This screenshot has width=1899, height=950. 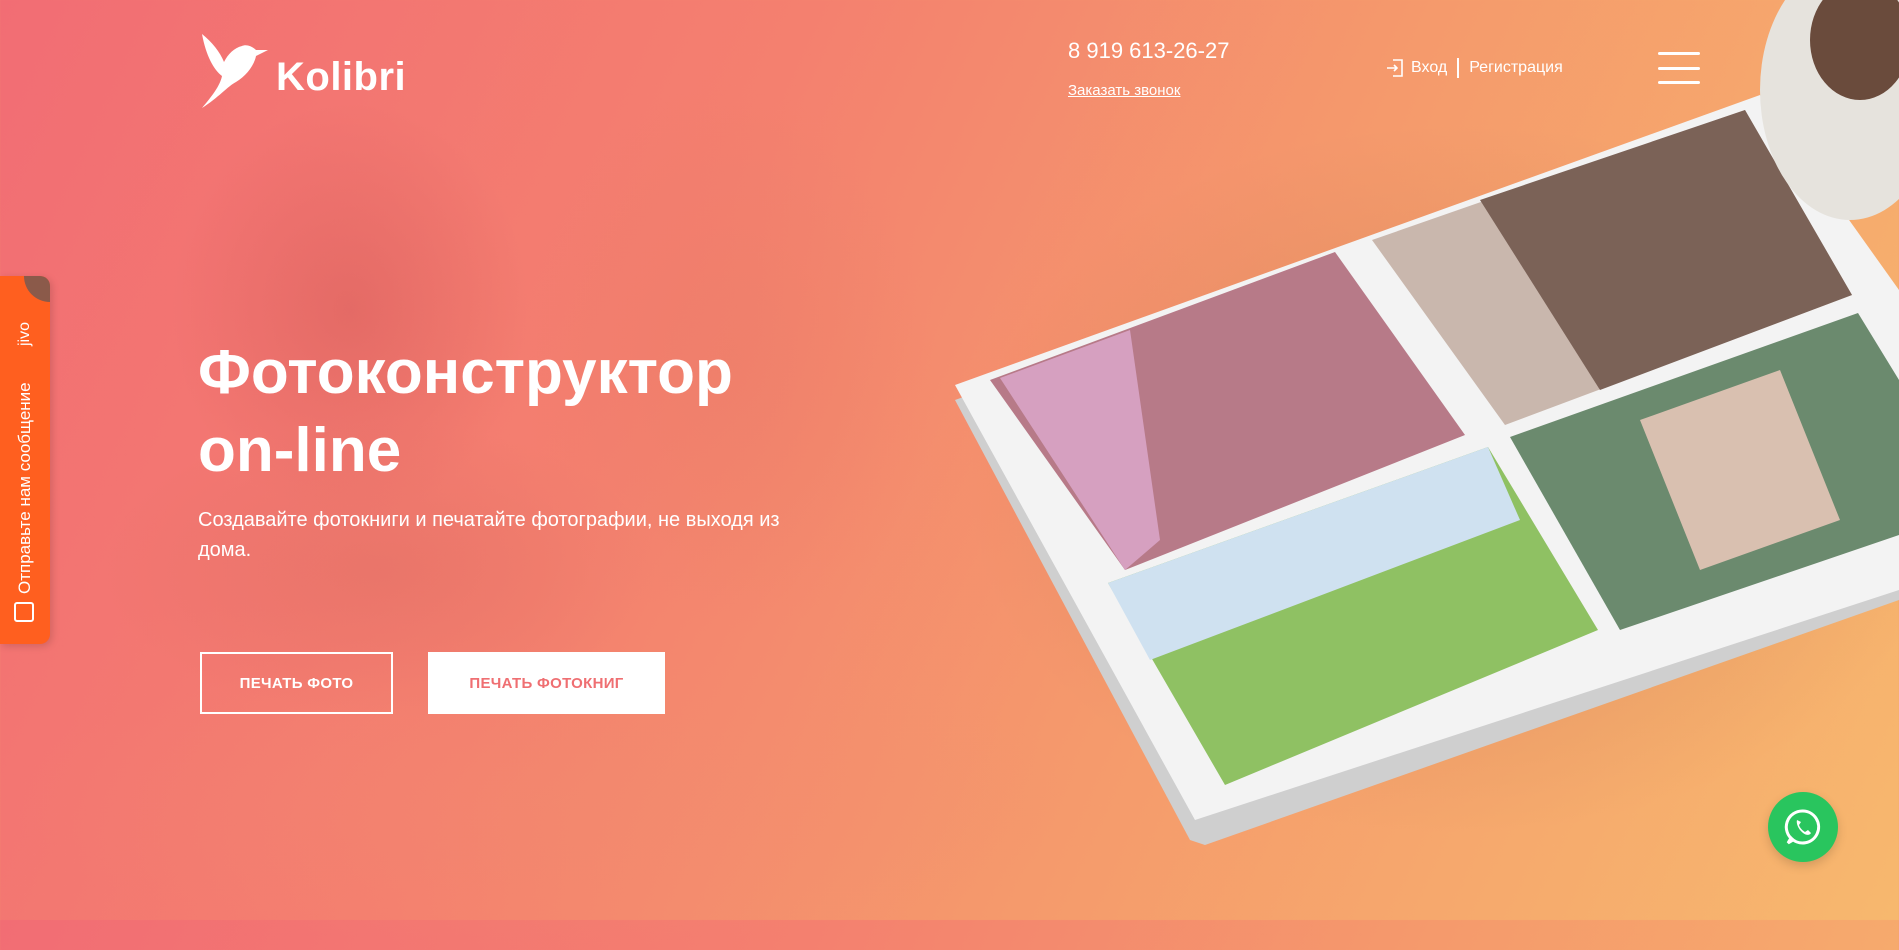 I want to click on chat-tab-corner, so click(x=37, y=289).